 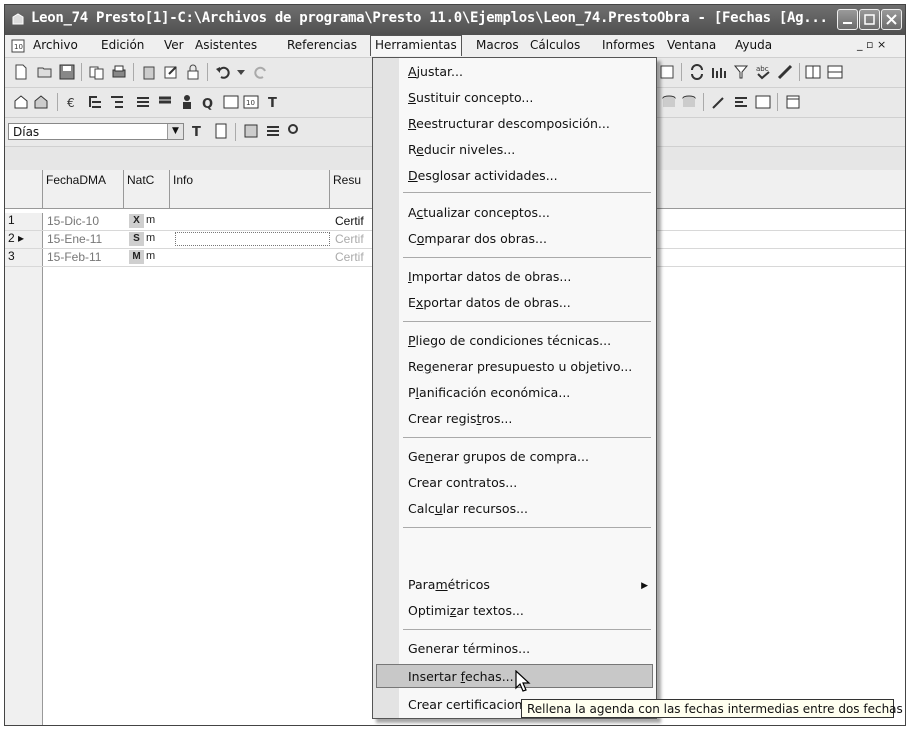 I want to click on text-size-icon: T, so click(x=199, y=131).